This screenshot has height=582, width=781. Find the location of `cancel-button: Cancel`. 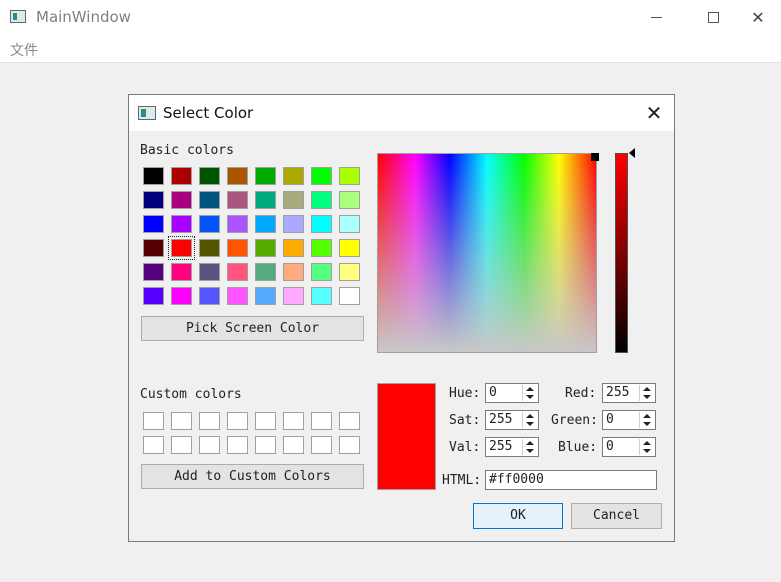

cancel-button: Cancel is located at coordinates (616, 516).